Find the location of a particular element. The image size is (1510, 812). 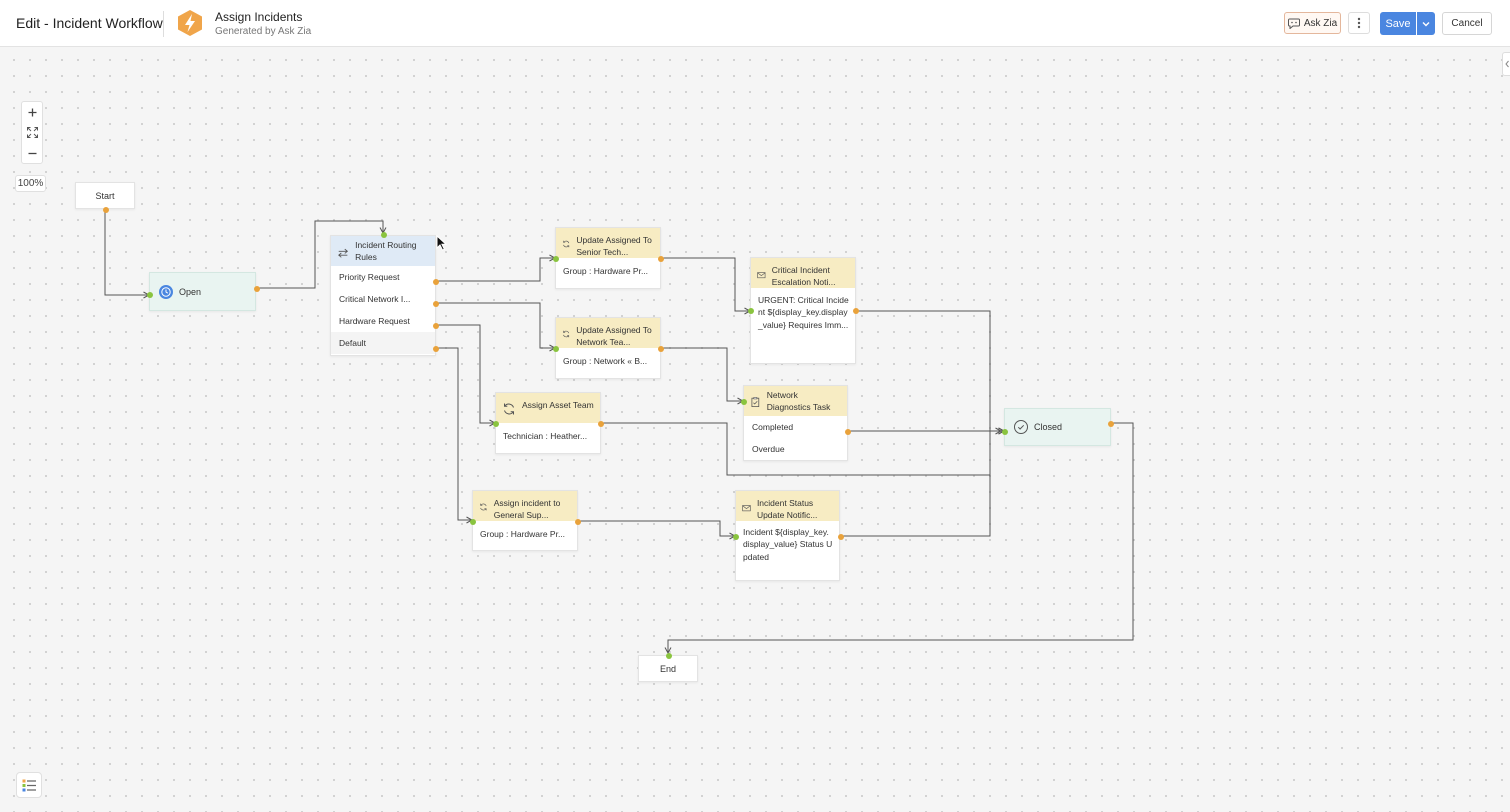

zoom-out-button is located at coordinates (32, 153).